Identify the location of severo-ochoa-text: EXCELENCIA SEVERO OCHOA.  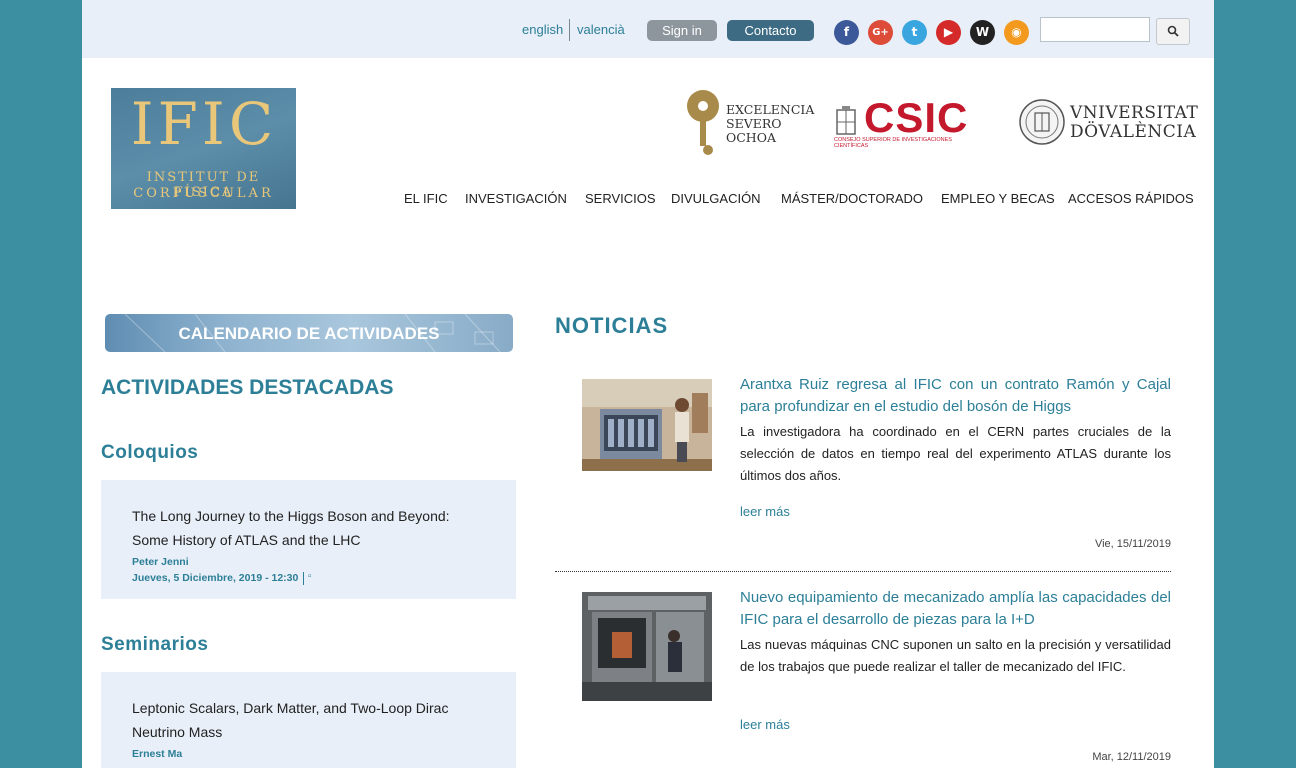
(770, 124).